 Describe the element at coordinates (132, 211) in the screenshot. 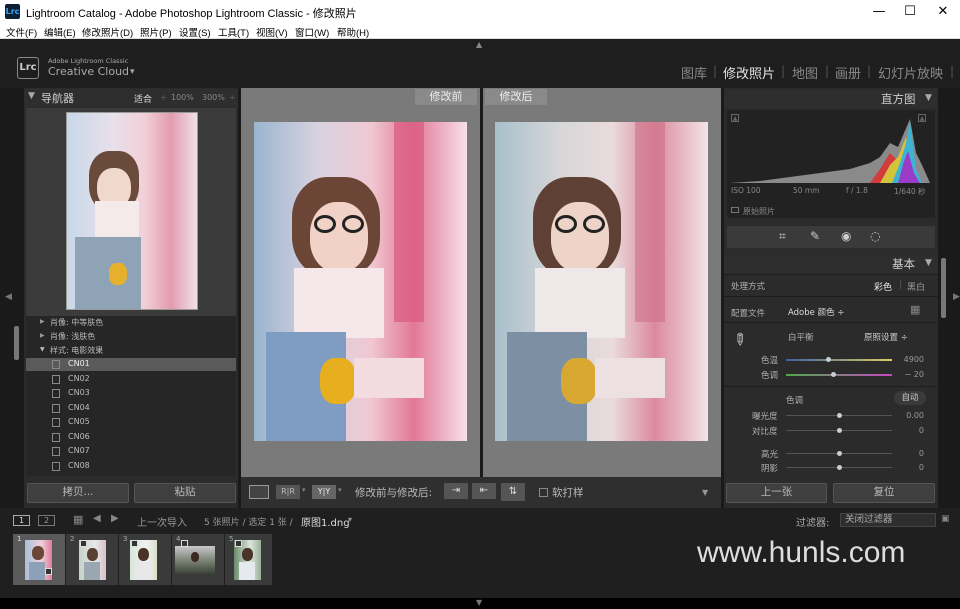

I see `navigator-thumbnail` at that location.